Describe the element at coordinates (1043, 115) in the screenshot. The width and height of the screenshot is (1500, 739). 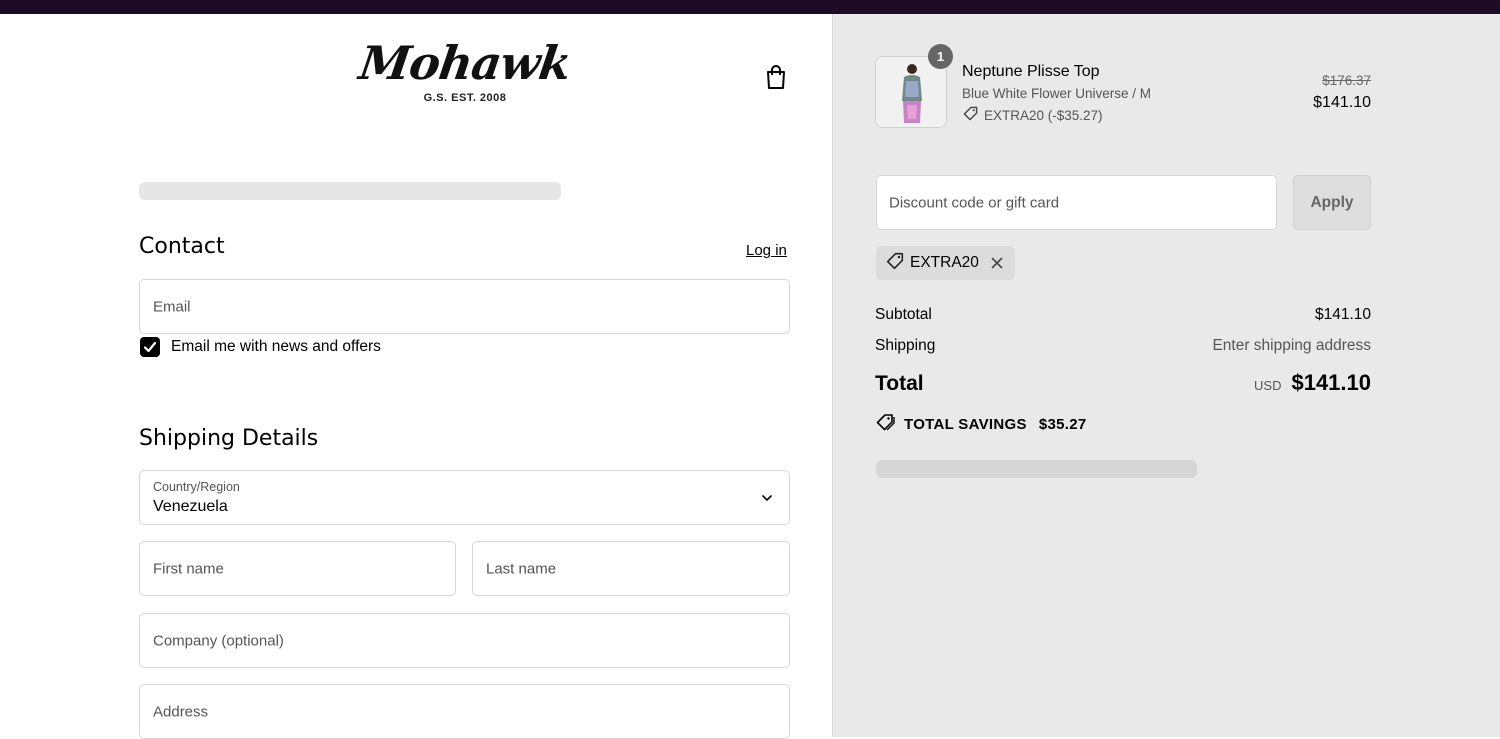
I see `product-discount-text: EXTRA20 (-$35.27)` at that location.